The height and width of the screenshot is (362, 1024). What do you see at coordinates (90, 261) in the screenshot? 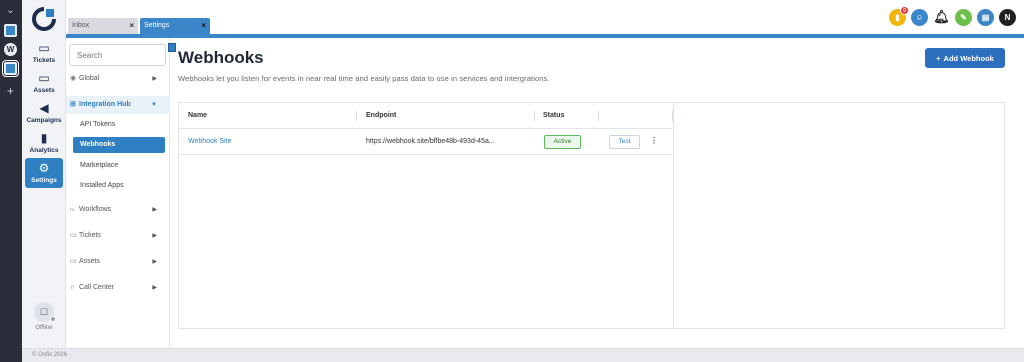
I see `sidebar-item-label: Assets` at bounding box center [90, 261].